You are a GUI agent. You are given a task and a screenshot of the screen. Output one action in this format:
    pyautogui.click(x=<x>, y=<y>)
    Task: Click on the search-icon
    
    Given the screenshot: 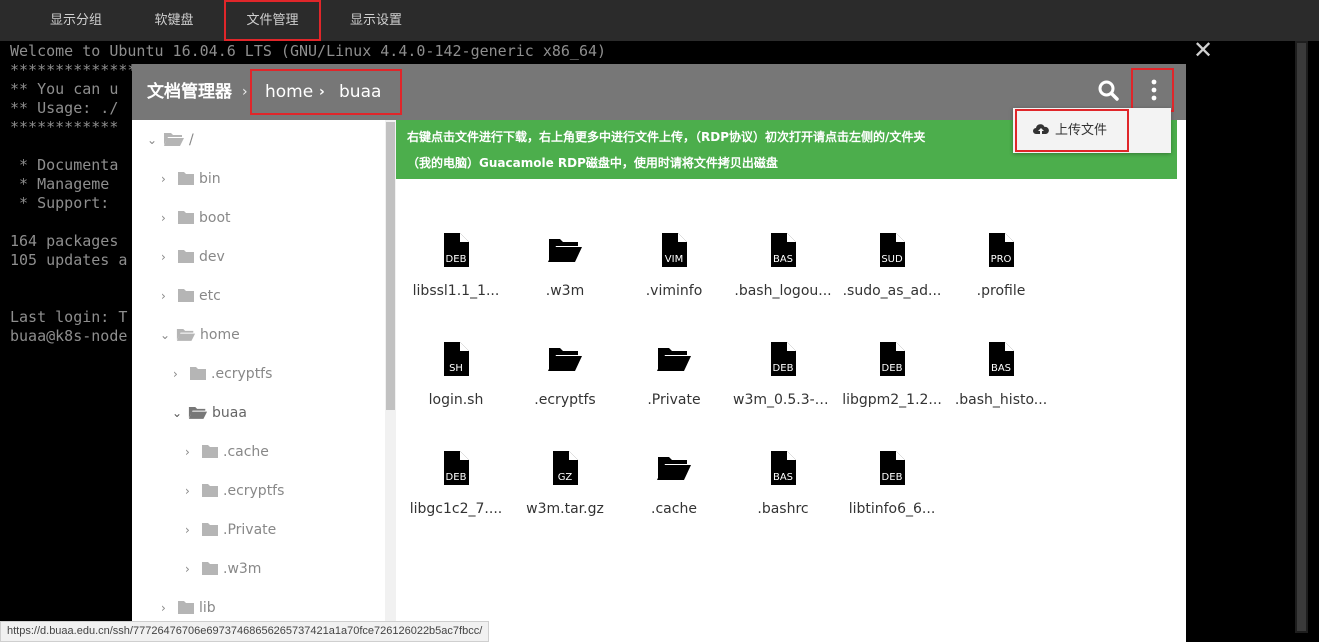 What is the action you would take?
    pyautogui.click(x=1109, y=91)
    